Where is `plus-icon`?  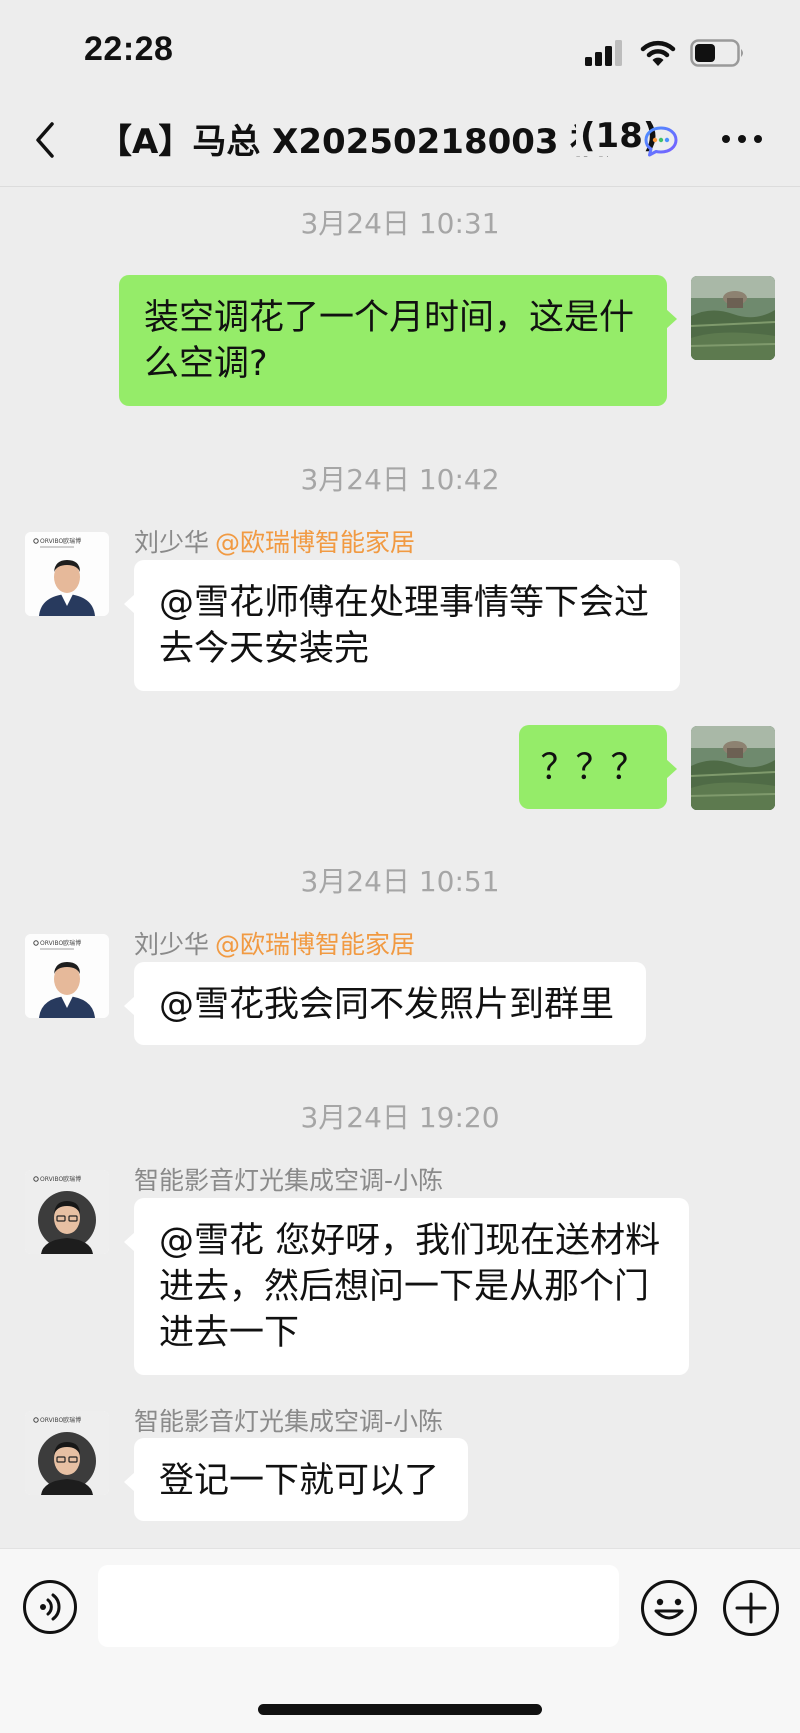
plus-icon is located at coordinates (751, 1608).